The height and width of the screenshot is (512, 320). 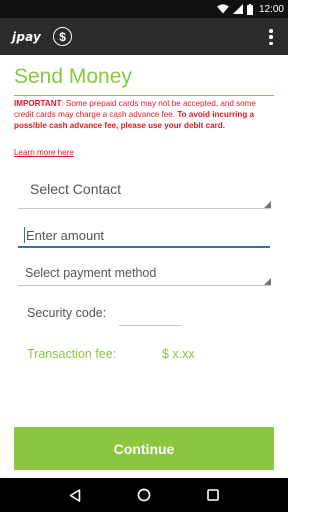 I want to click on transaction-fee-label: Transaction fee:, so click(x=72, y=354).